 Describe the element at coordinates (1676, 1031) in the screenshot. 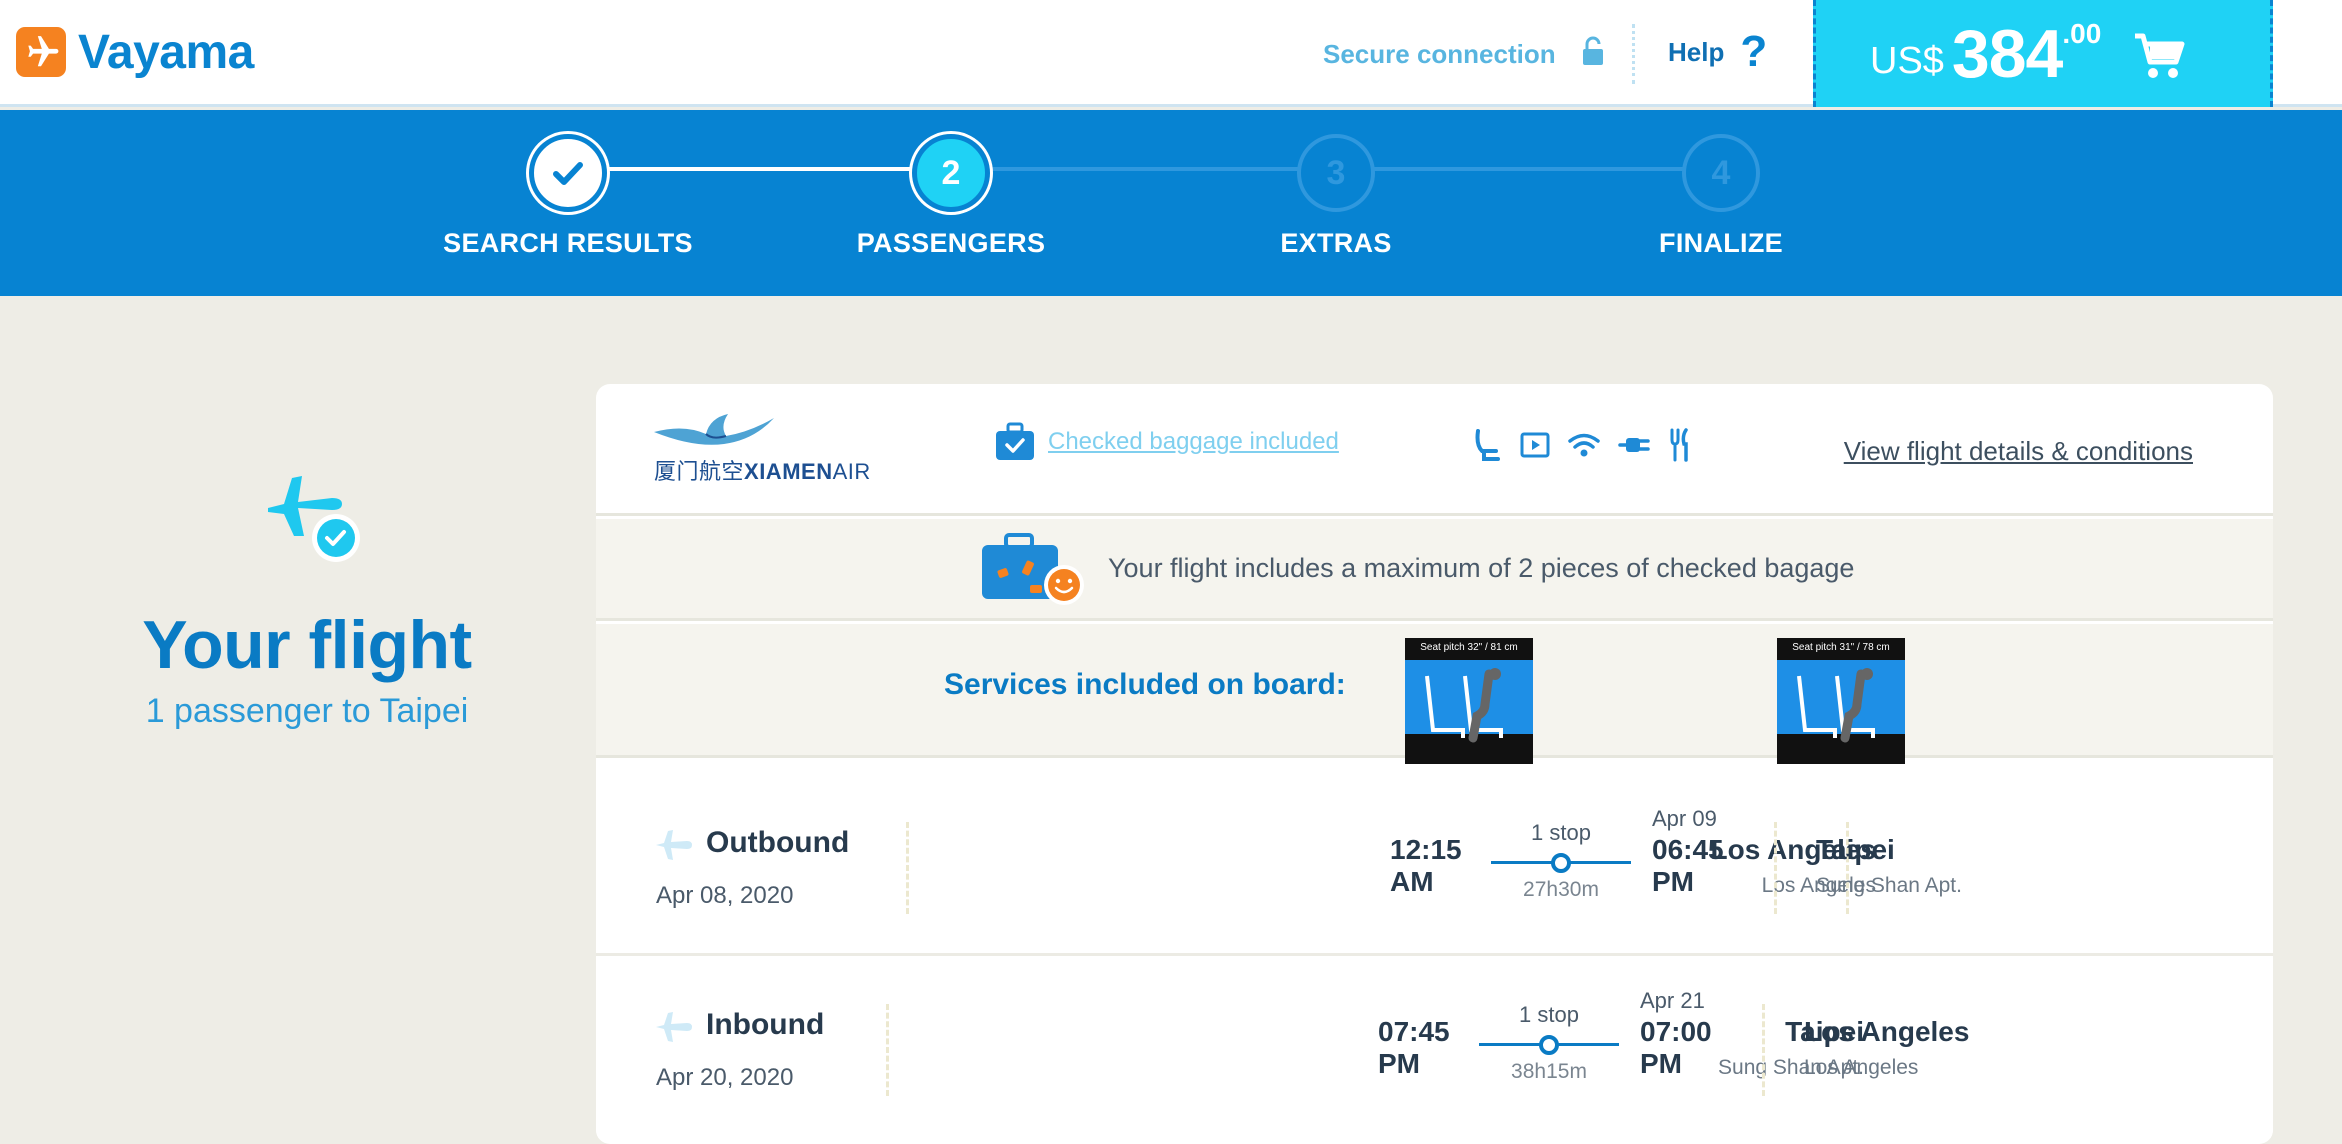

I see `arrival-time-value: 07:00` at that location.